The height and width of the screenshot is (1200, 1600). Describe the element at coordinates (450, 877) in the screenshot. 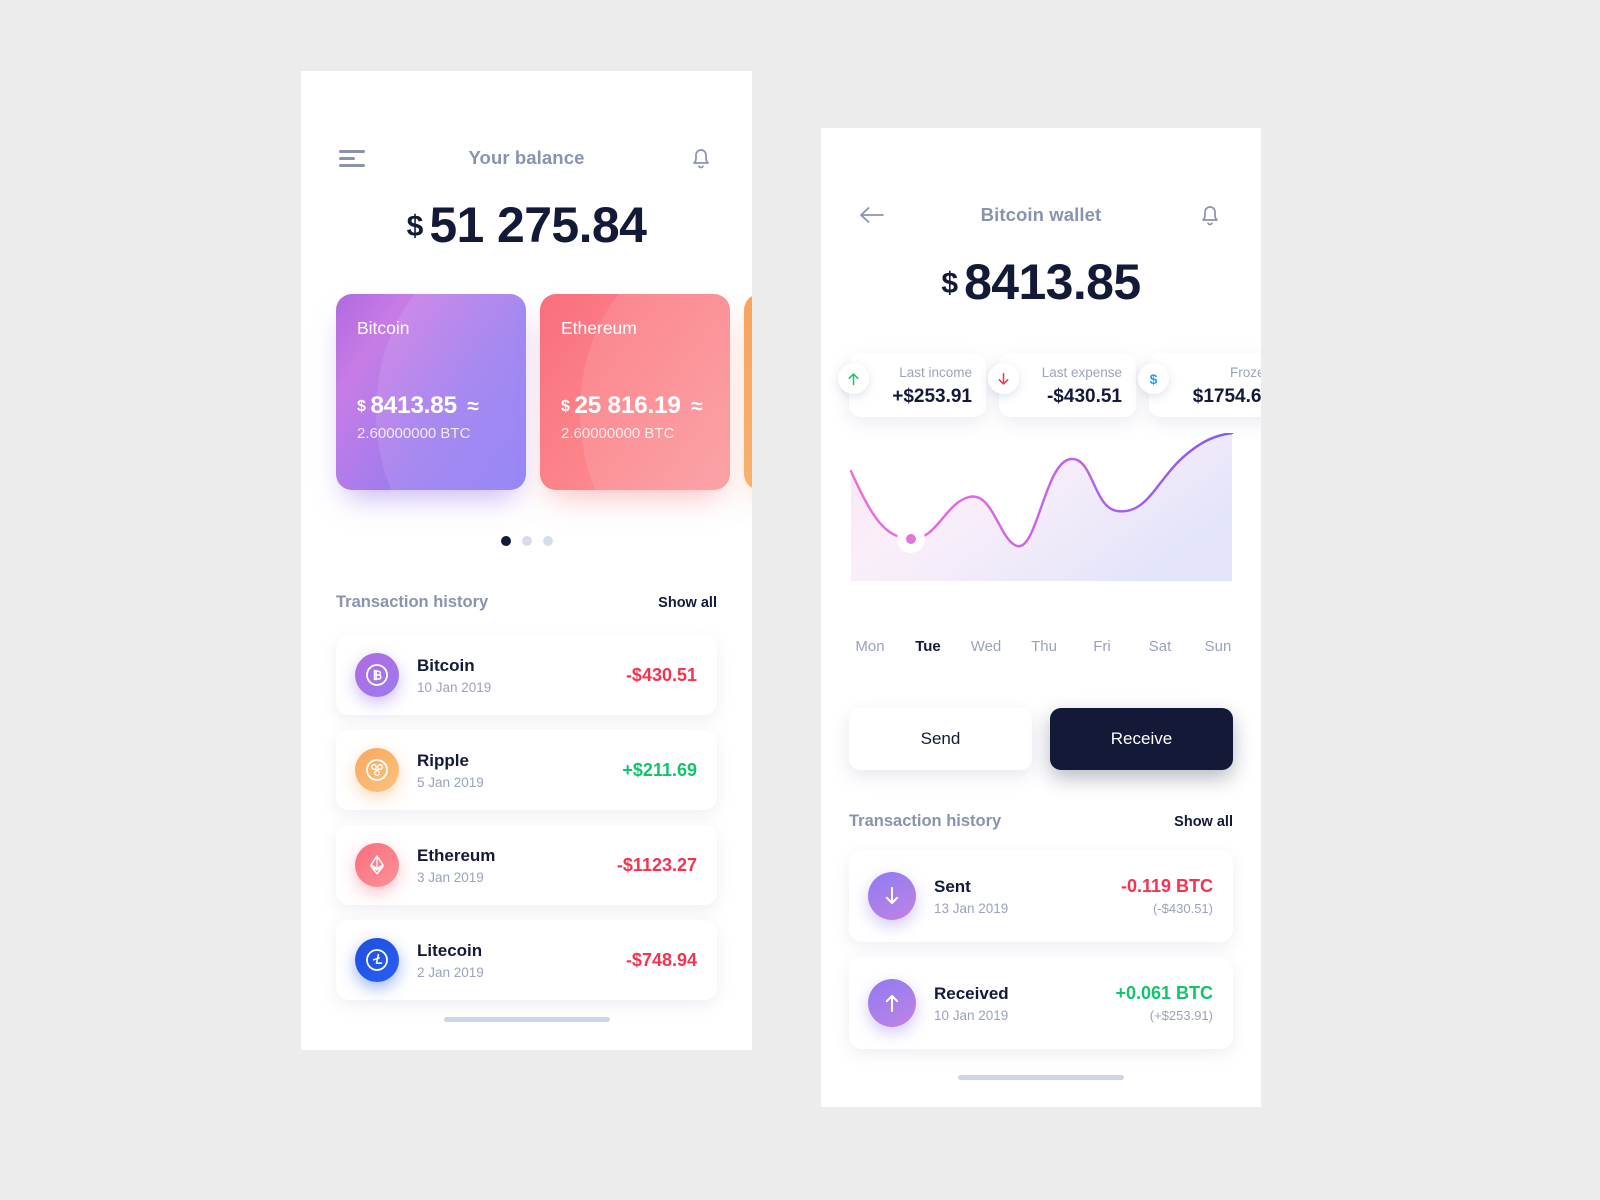

I see `transaction-date: 3 Jan 2019` at that location.